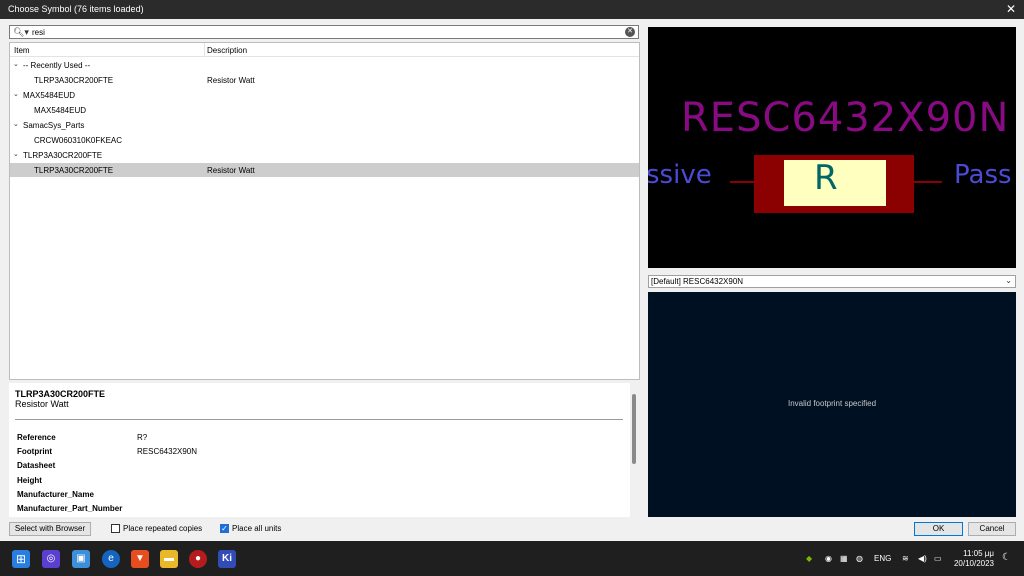 The width and height of the screenshot is (1024, 576). Describe the element at coordinates (973, 563) in the screenshot. I see `date-text: 20/10/2023` at that location.